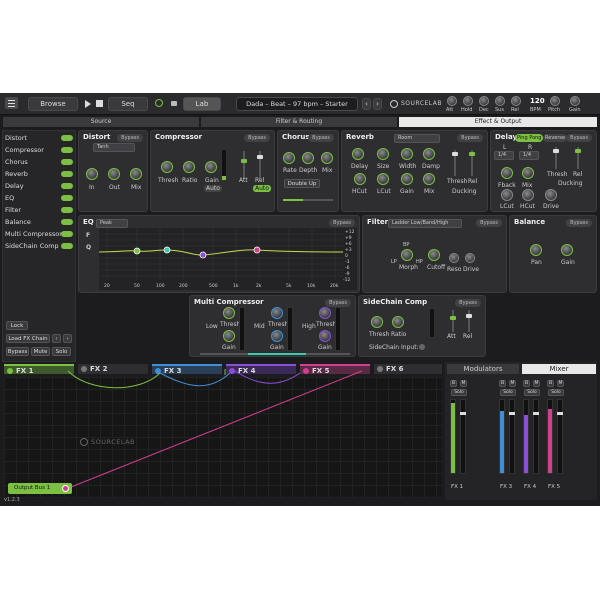 Image resolution: width=600 pixels, height=600 pixels. I want to click on ch1-b-button: B, so click(453, 383).